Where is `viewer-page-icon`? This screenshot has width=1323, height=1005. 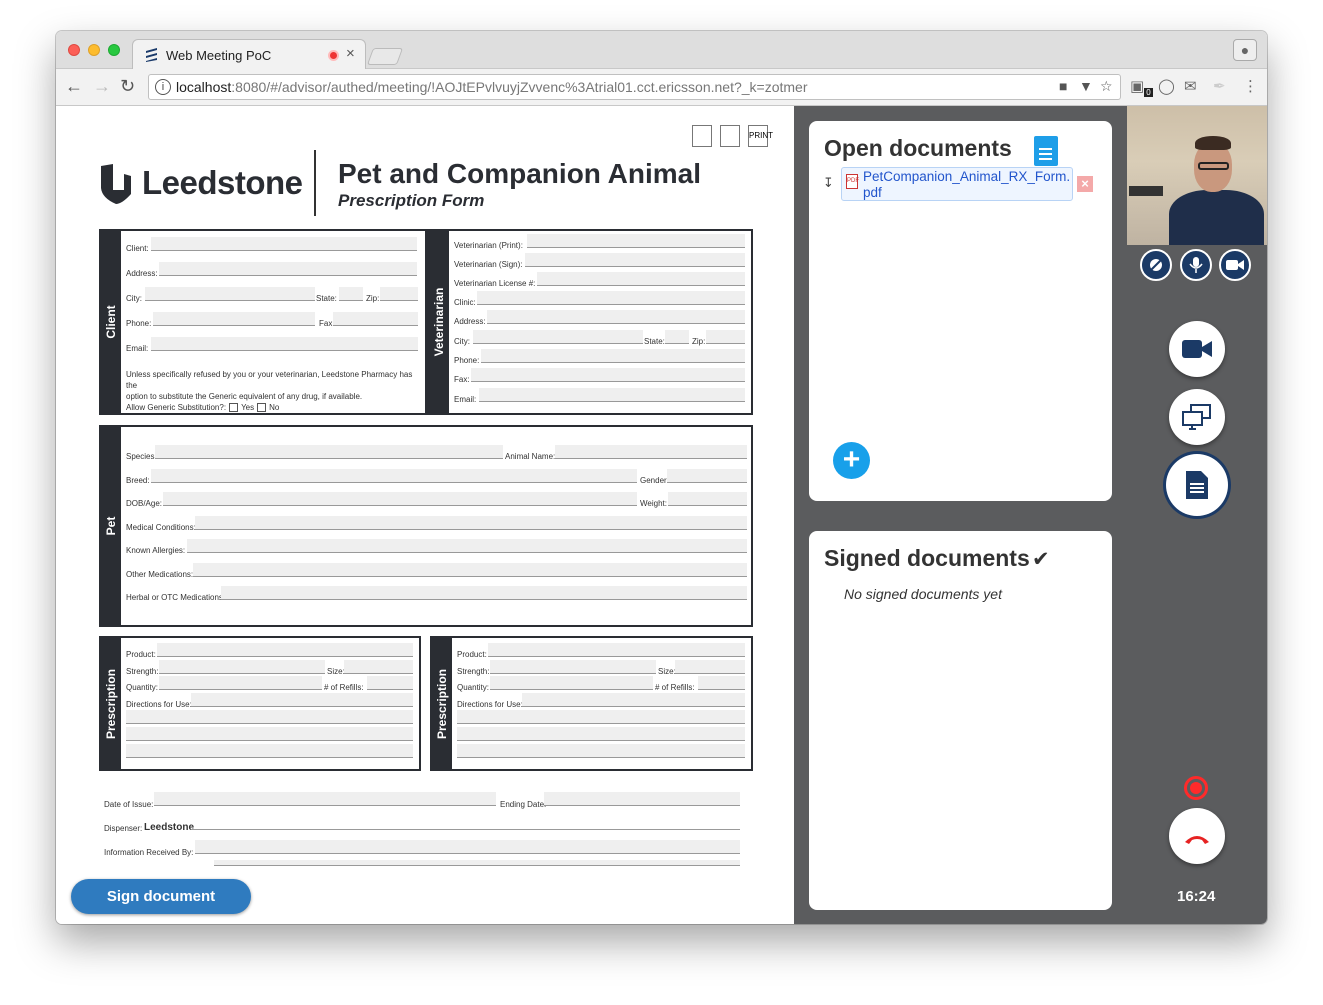 viewer-page-icon is located at coordinates (730, 136).